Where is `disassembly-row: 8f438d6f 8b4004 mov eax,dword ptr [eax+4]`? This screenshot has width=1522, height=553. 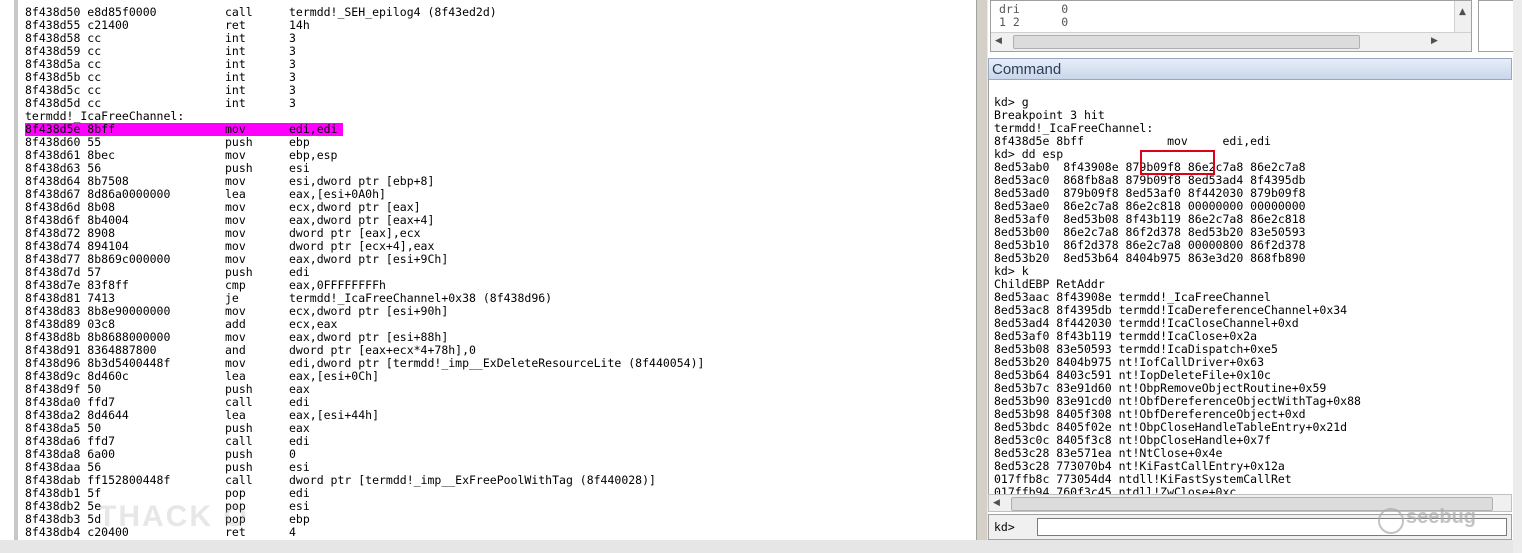 disassembly-row: 8f438d6f 8b4004 mov eax,dword ptr [eax+4] is located at coordinates (499, 220).